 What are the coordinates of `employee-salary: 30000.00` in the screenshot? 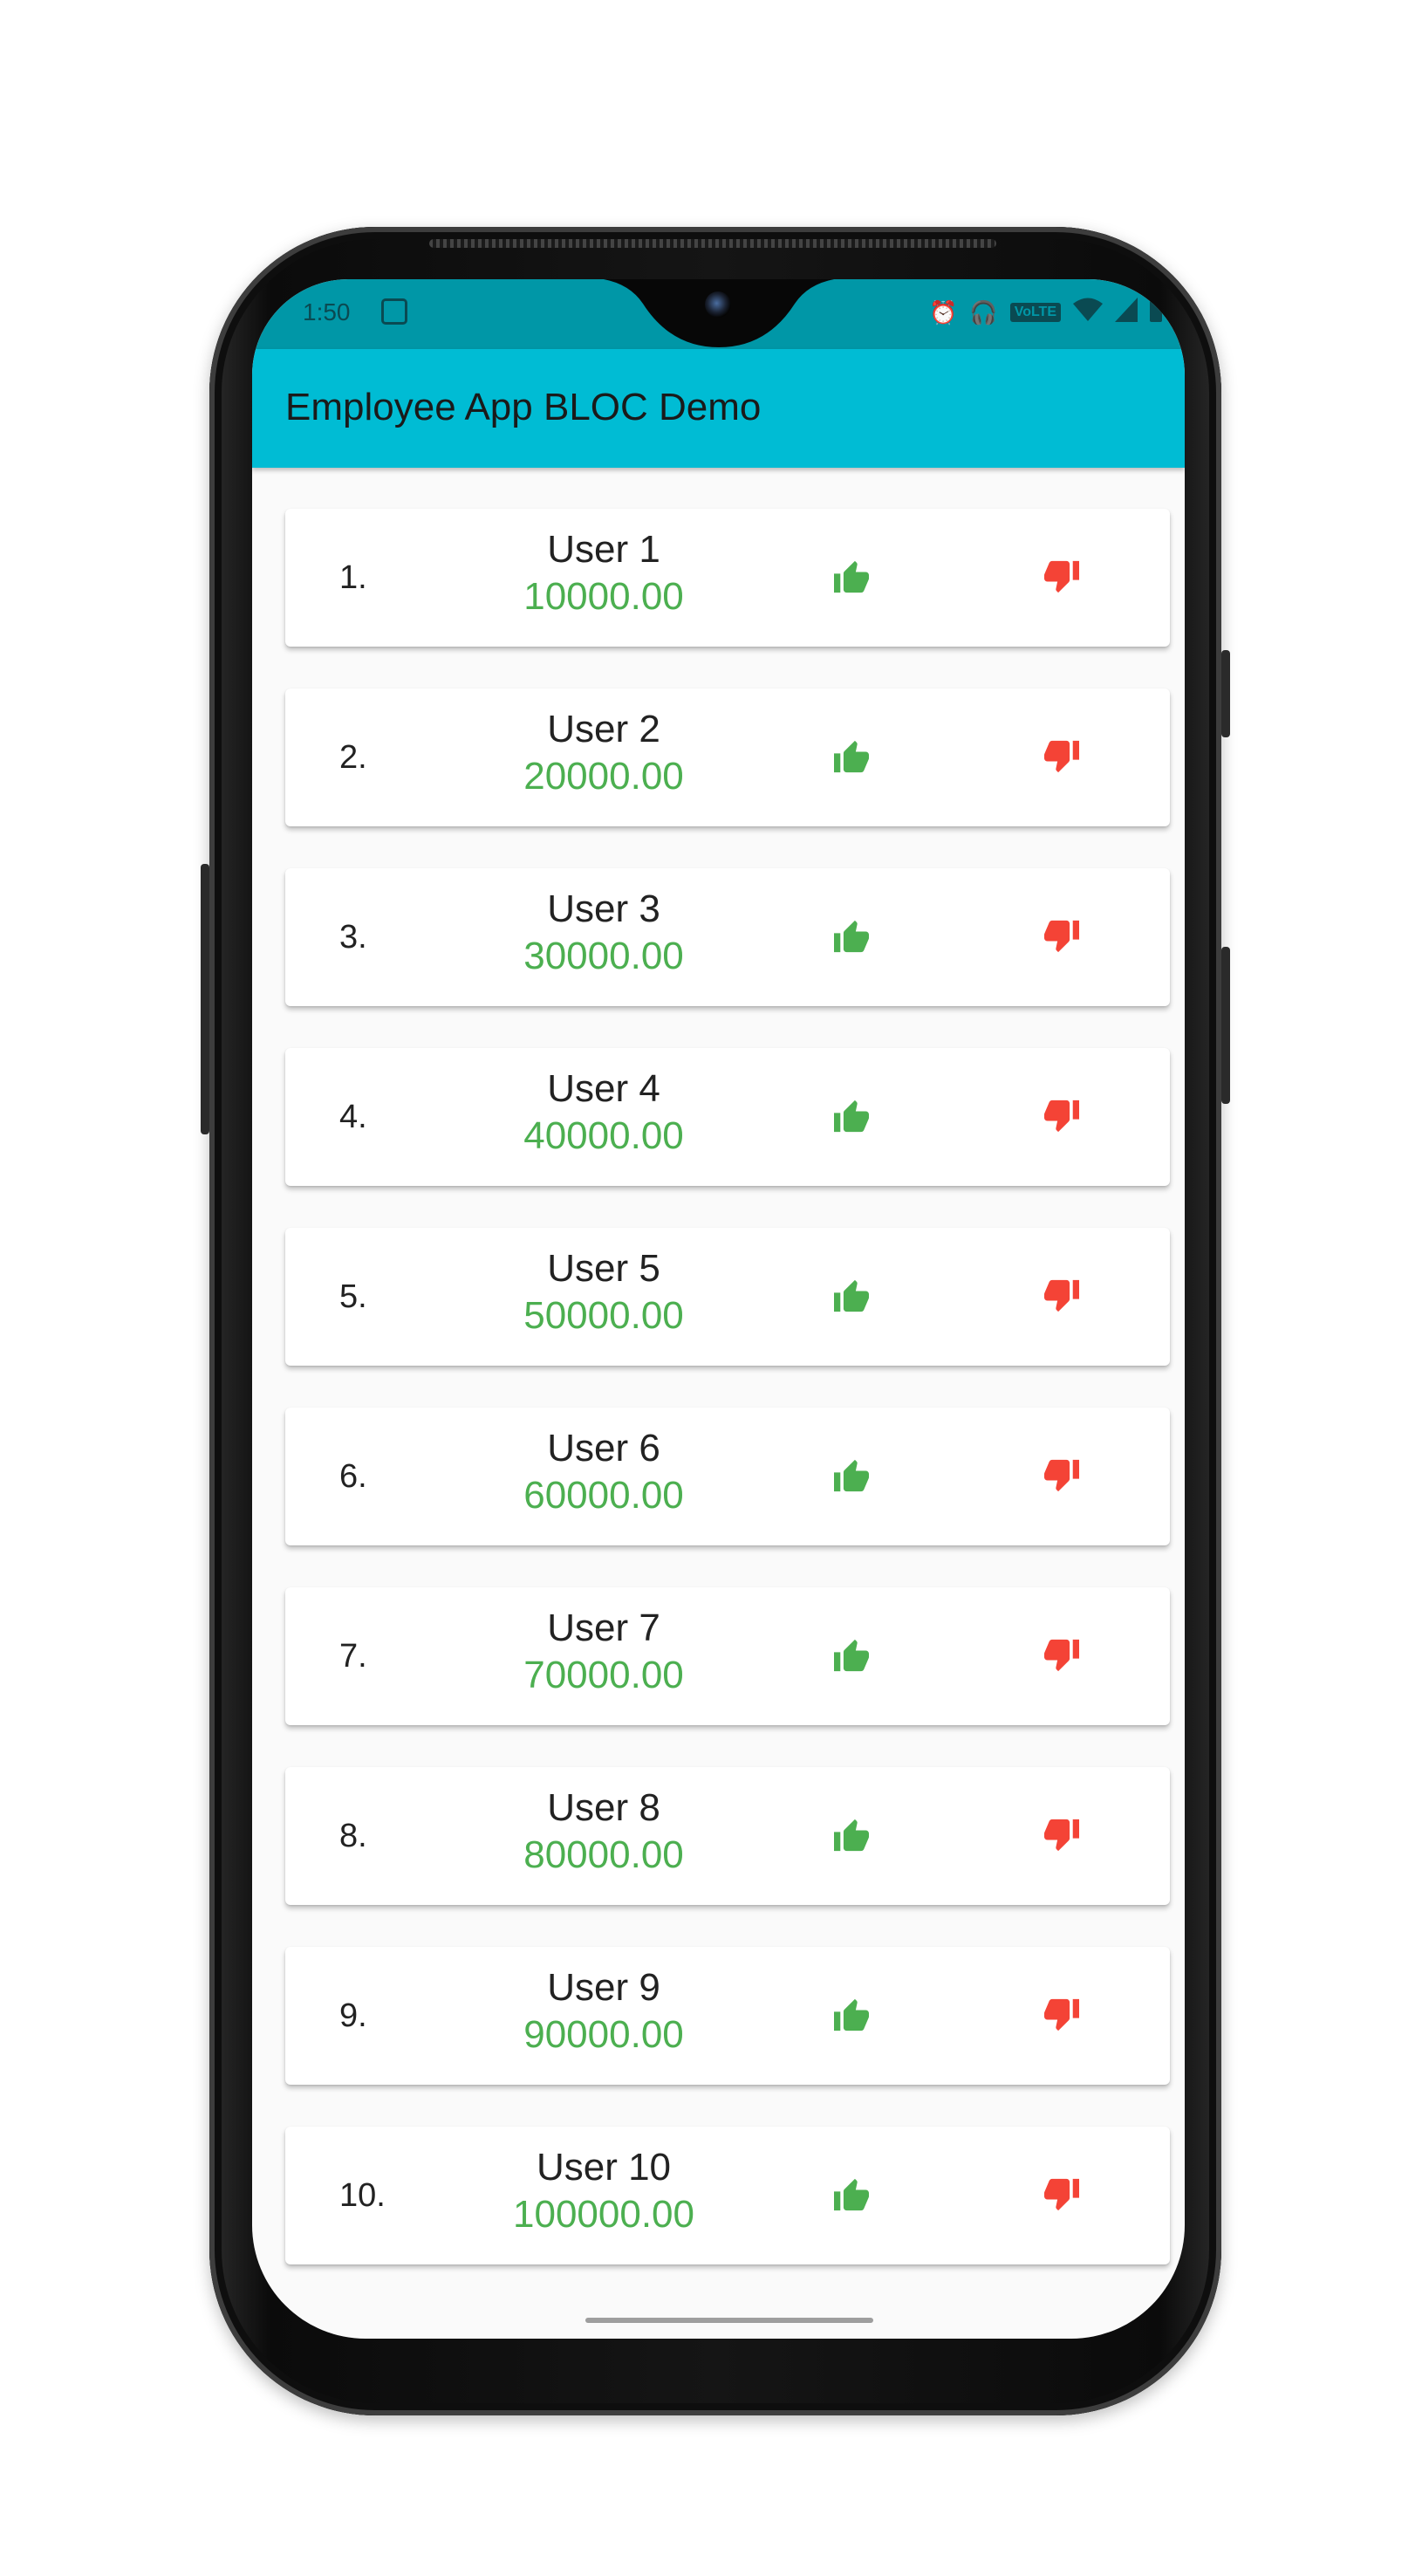 It's located at (603, 956).